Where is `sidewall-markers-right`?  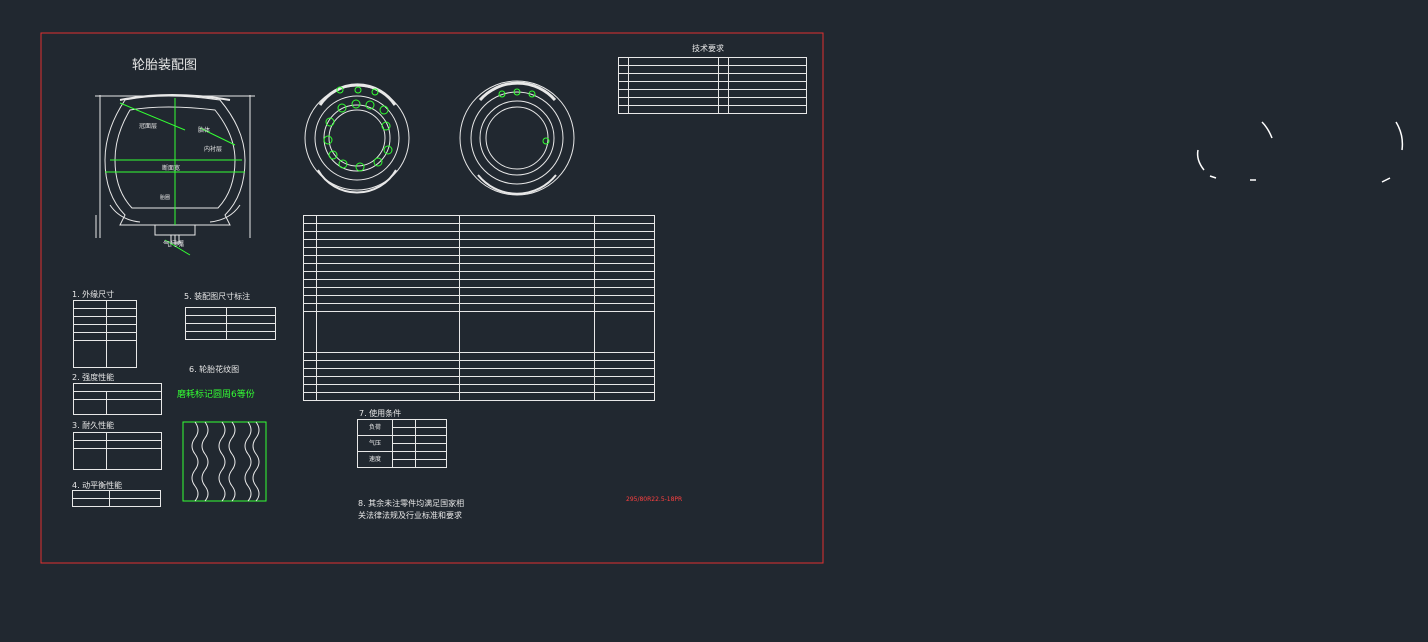 sidewall-markers-right is located at coordinates (524, 116).